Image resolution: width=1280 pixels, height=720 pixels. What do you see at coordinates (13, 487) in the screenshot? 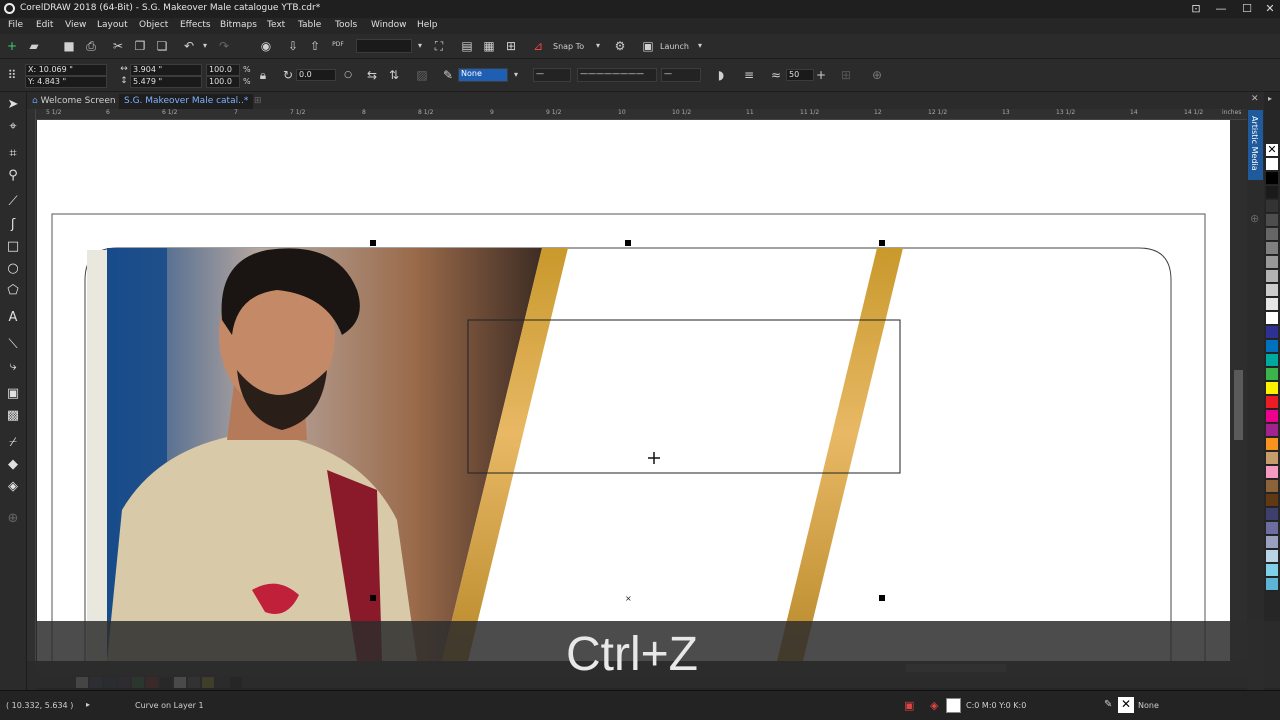
I see `smart-fill-tool-icon: ◈` at bounding box center [13, 487].